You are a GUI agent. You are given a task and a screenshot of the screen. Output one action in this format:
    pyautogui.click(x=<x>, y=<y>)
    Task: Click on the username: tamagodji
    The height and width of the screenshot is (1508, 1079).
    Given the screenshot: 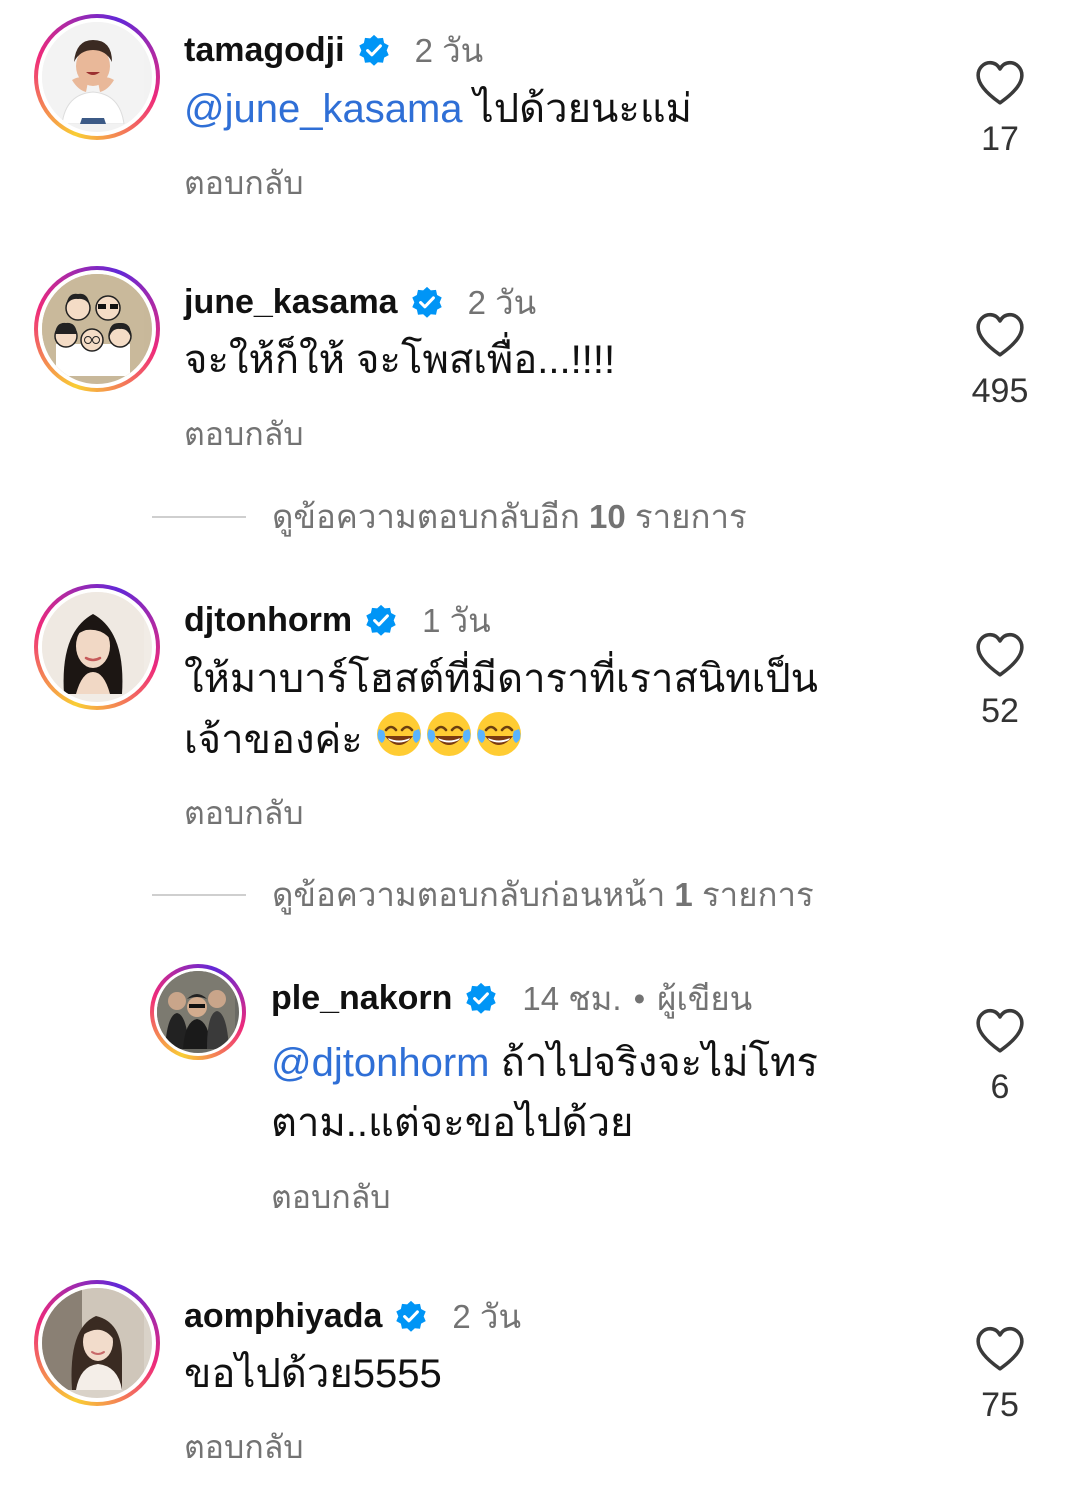 What is the action you would take?
    pyautogui.click(x=264, y=50)
    